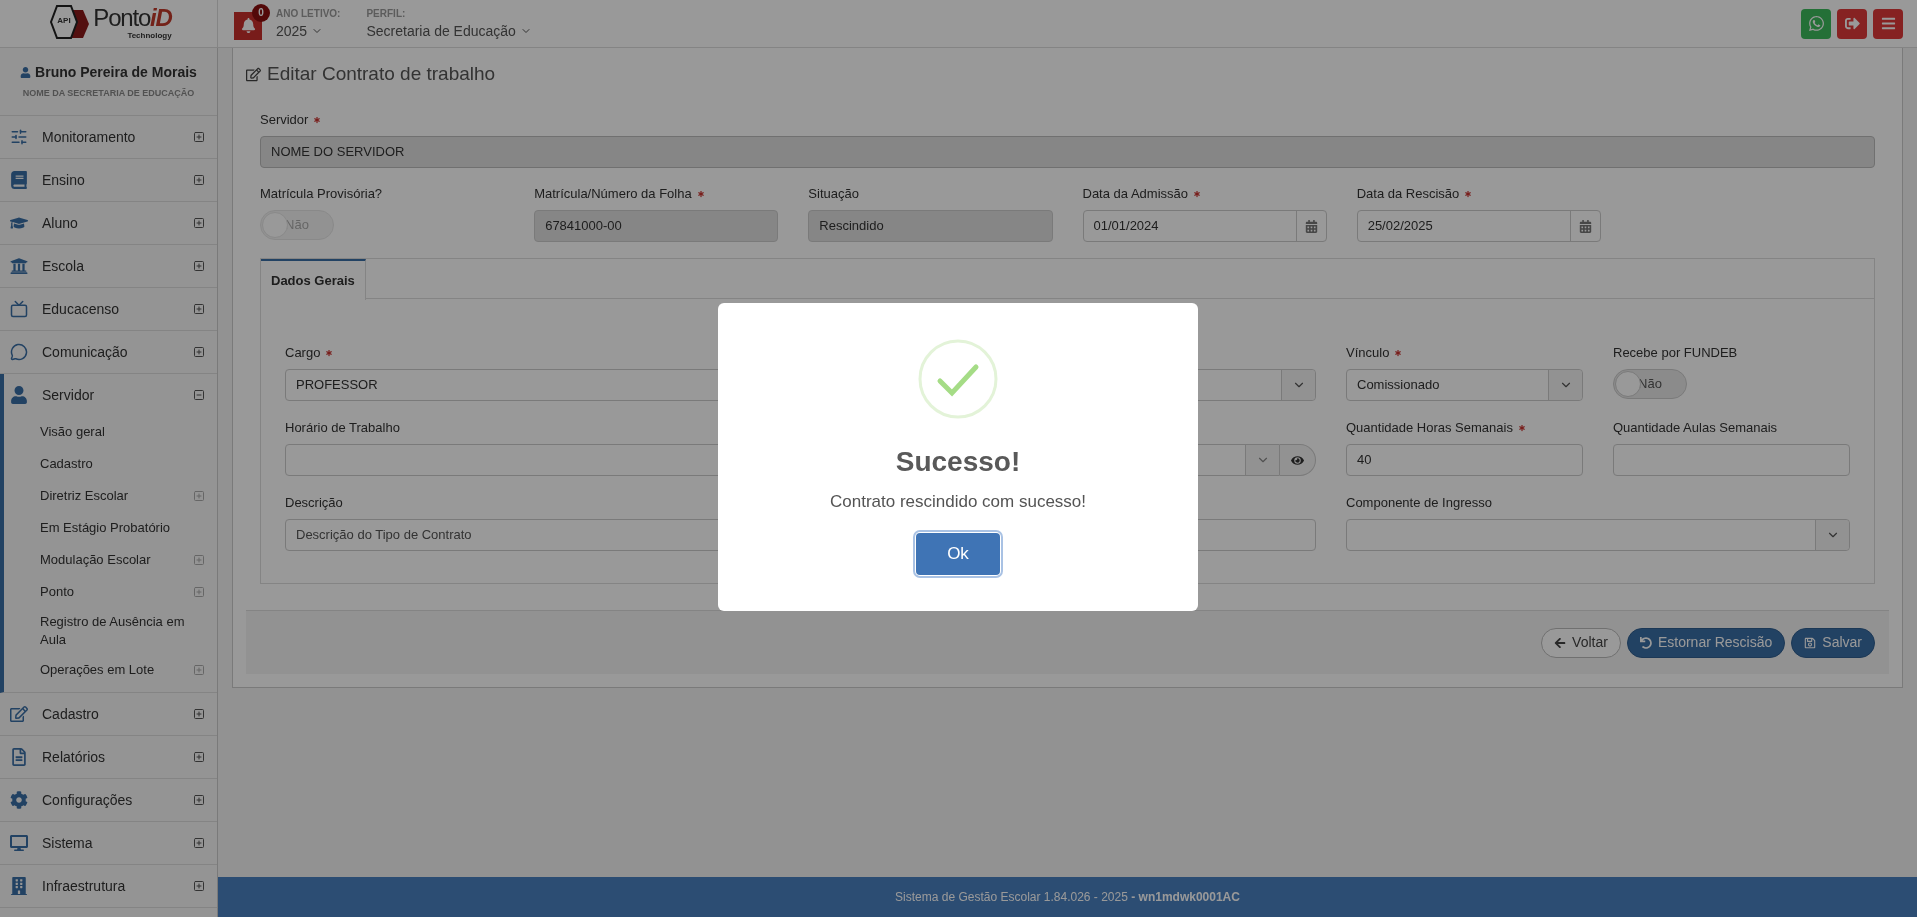 This screenshot has width=1917, height=917. What do you see at coordinates (833, 194) in the screenshot?
I see `field-label: Situação` at bounding box center [833, 194].